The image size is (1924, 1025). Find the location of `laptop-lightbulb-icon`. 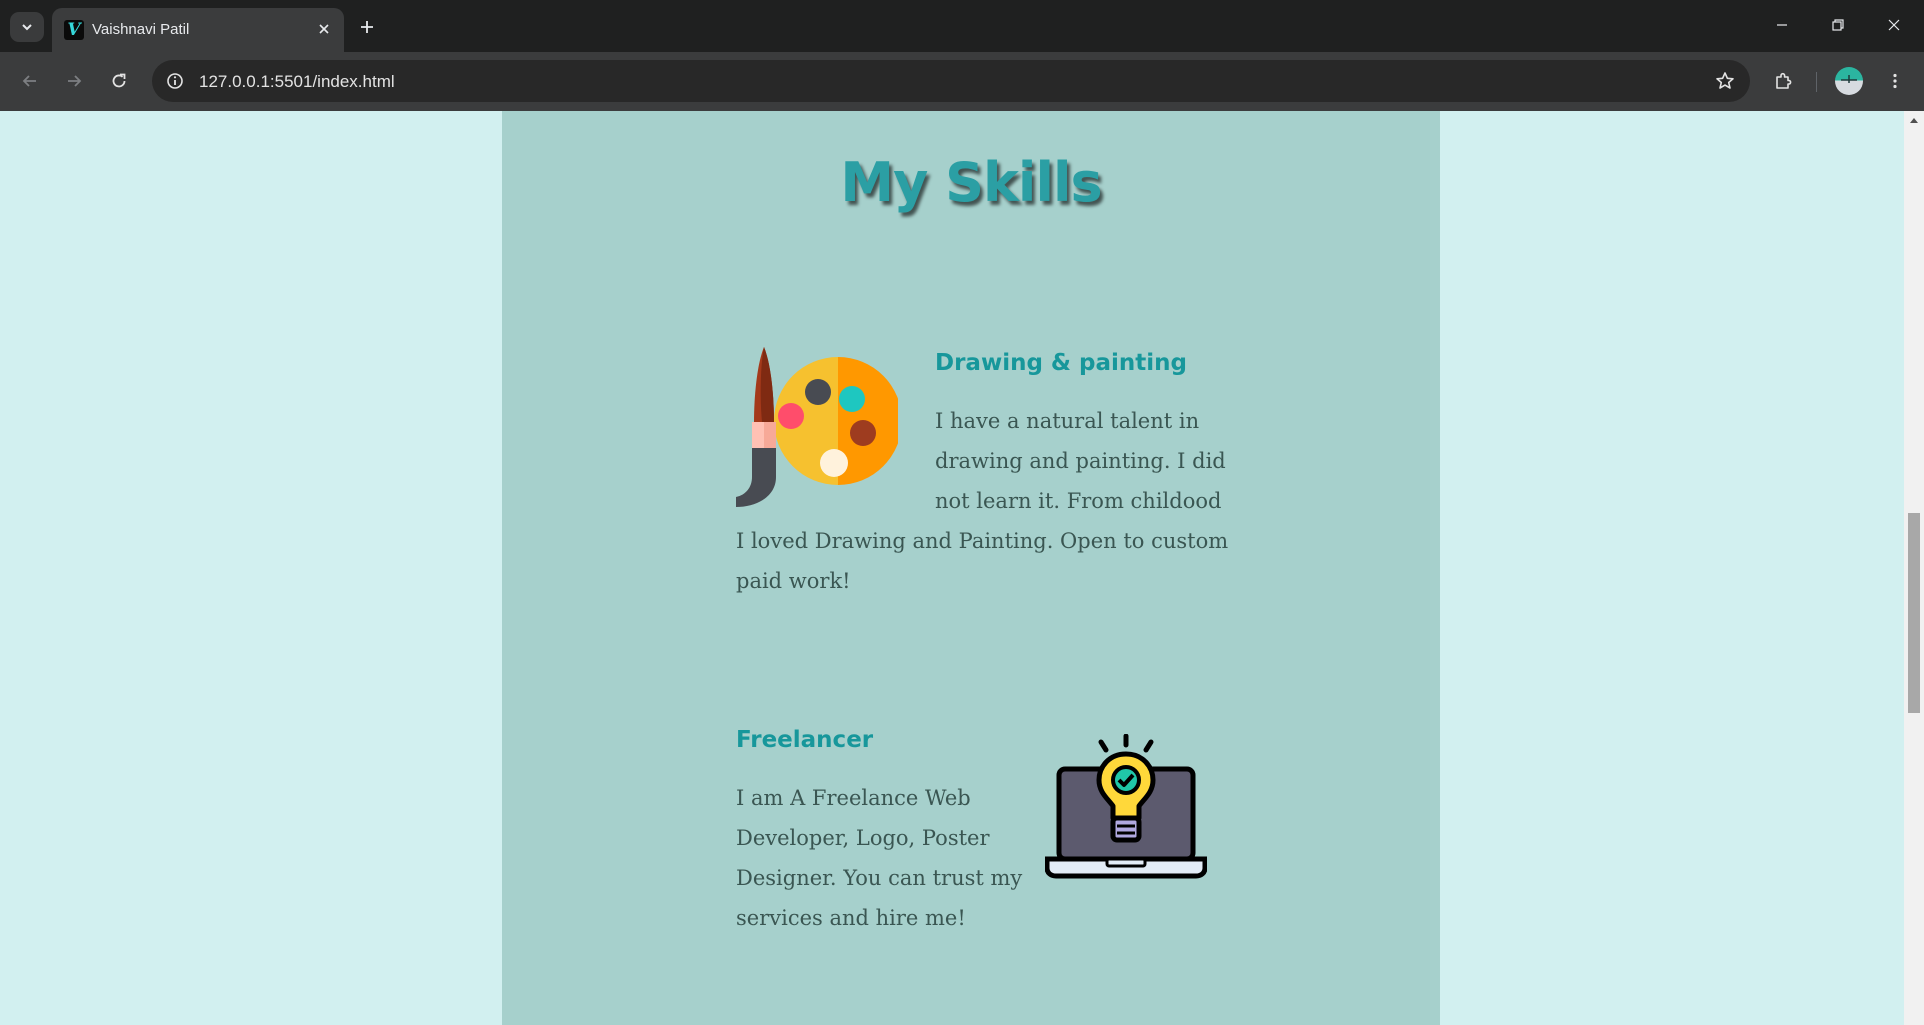

laptop-lightbulb-icon is located at coordinates (1126, 806).